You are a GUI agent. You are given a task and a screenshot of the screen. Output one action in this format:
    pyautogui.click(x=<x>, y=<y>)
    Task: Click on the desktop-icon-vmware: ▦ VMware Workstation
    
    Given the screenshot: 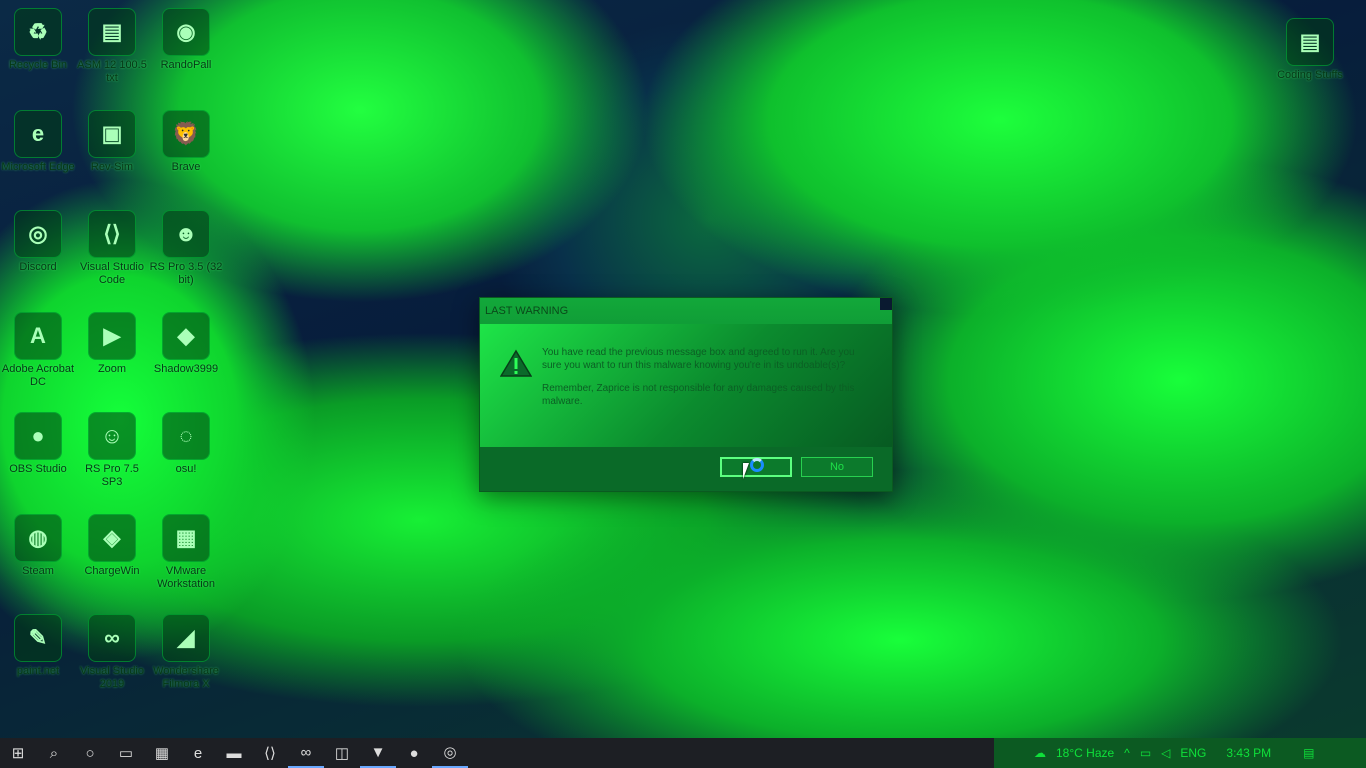 What is the action you would take?
    pyautogui.click(x=186, y=552)
    